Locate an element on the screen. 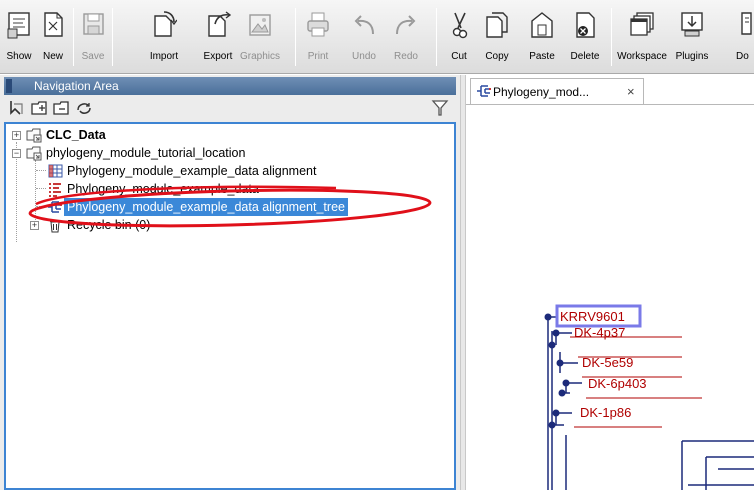 The height and width of the screenshot is (490, 754). cut-button-label: Cut is located at coordinates (459, 56).